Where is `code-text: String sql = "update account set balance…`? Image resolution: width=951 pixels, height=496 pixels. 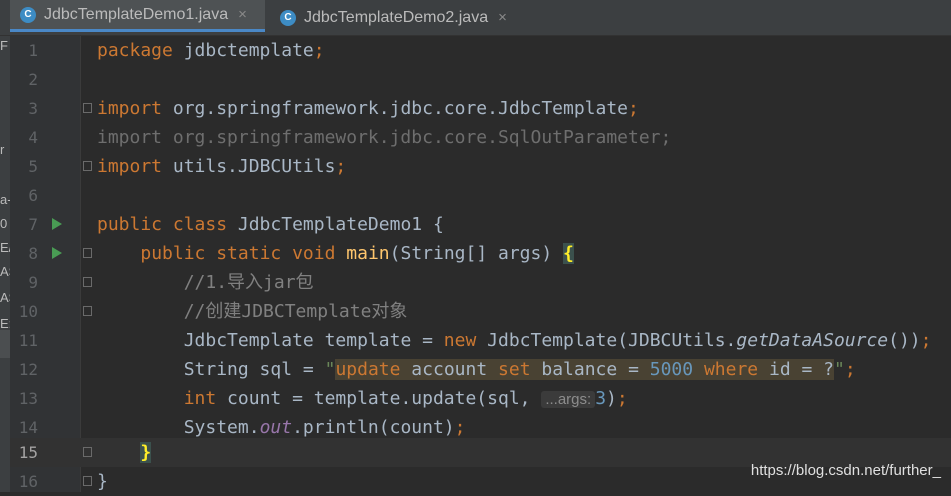
code-text: String sql = "update account set balance… is located at coordinates (476, 369).